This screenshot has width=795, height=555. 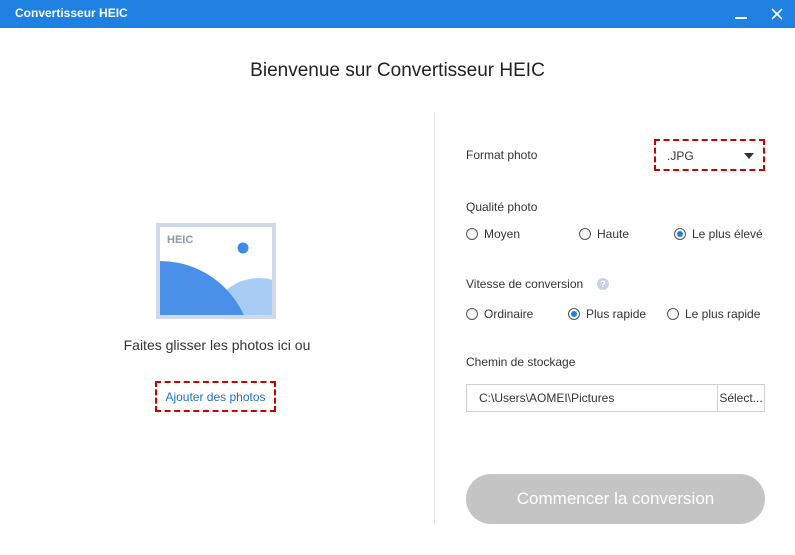 What do you see at coordinates (741, 14) in the screenshot?
I see `minimize-button` at bounding box center [741, 14].